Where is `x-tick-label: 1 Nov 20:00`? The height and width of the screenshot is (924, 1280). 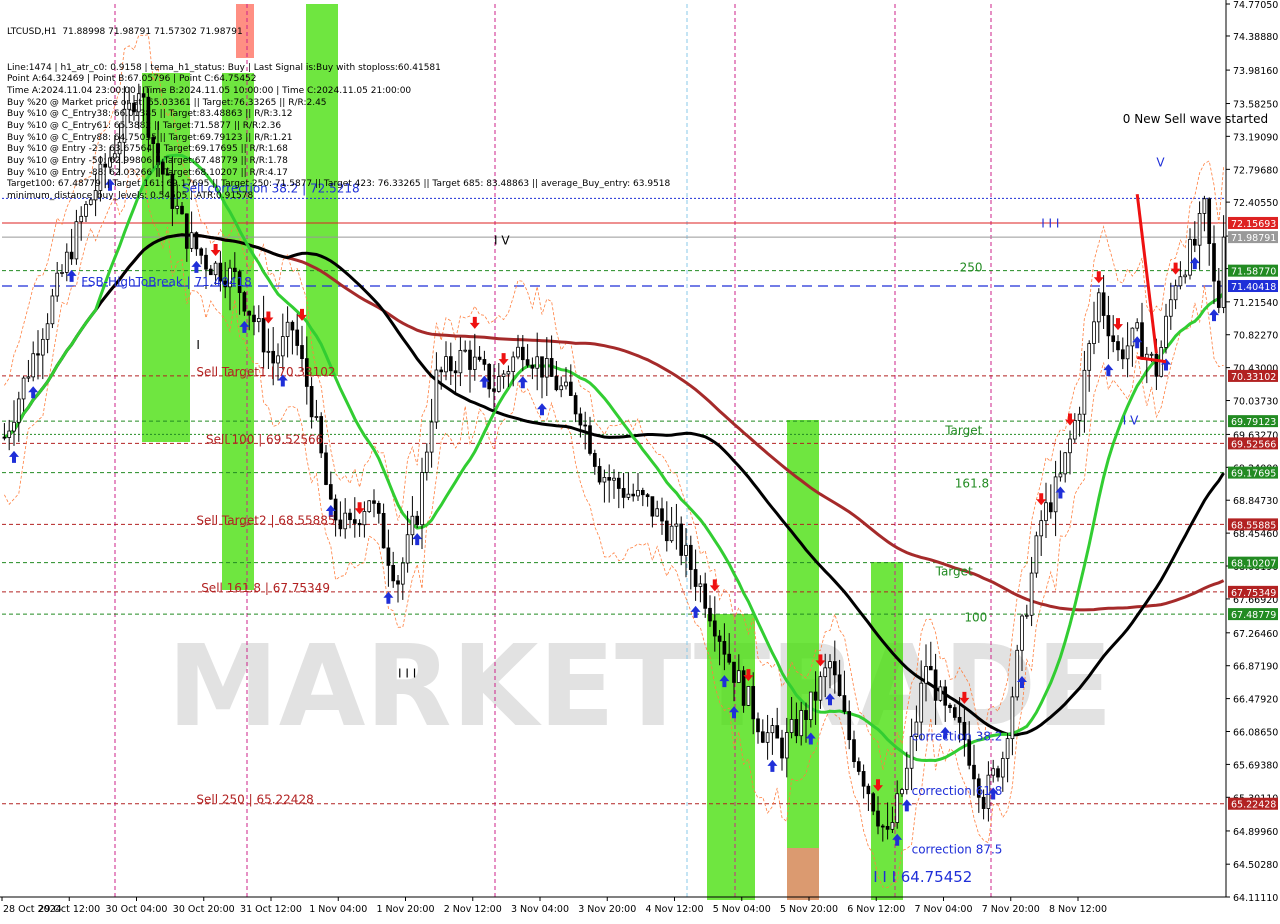 x-tick-label: 1 Nov 20:00 is located at coordinates (405, 909).